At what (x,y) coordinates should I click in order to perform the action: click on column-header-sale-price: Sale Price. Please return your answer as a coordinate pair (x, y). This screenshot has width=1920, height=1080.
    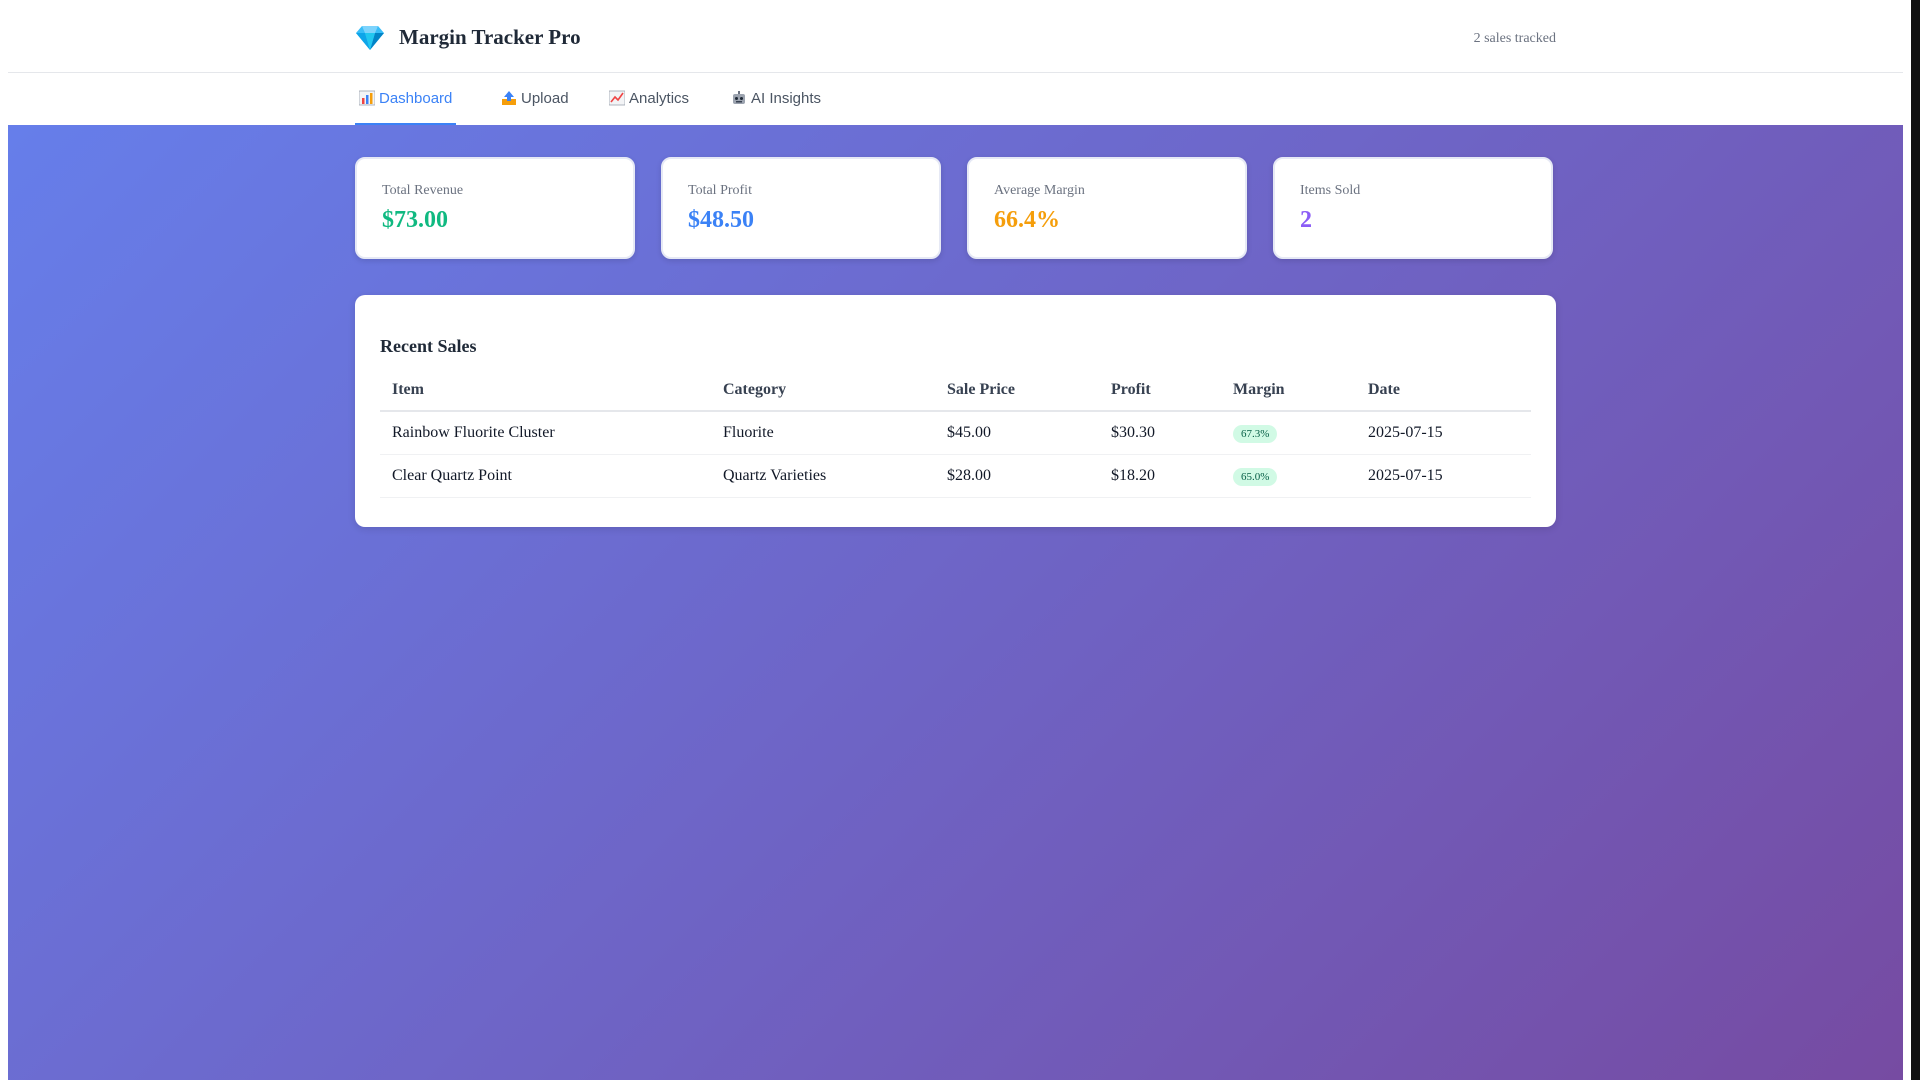
    Looking at the image, I should click on (1017, 391).